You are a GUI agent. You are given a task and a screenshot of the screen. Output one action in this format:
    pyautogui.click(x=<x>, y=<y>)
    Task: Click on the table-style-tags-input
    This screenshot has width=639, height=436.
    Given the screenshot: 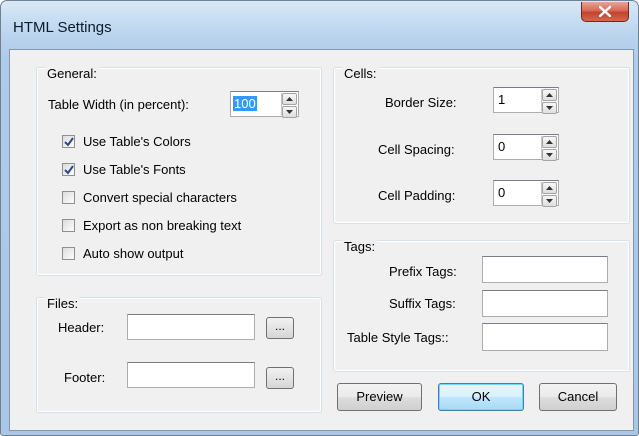 What is the action you would take?
    pyautogui.click(x=545, y=337)
    